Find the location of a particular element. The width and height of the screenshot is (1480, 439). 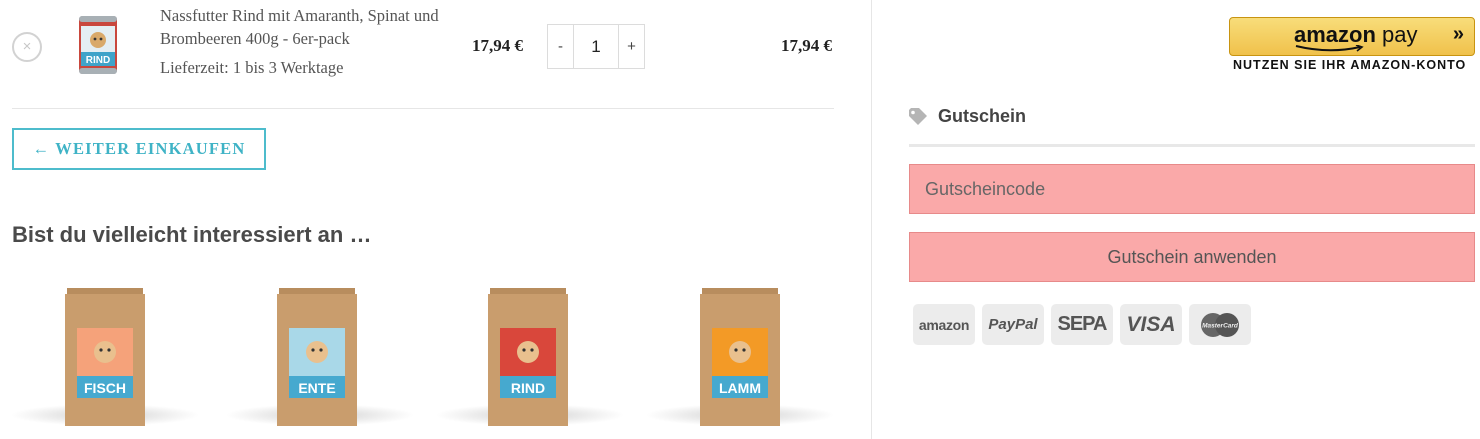

quantity-decrement-button: - is located at coordinates (560, 46).